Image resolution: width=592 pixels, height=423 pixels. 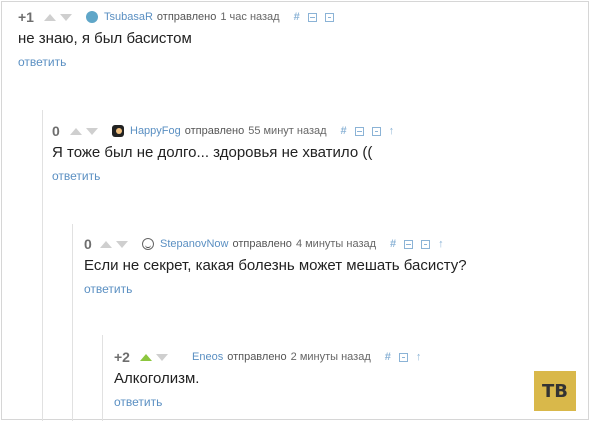 I want to click on username-link: StepanovNow, so click(x=194, y=244).